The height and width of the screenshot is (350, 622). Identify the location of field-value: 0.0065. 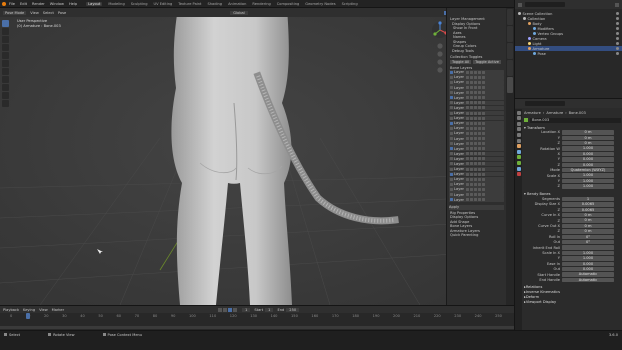
(588, 204).